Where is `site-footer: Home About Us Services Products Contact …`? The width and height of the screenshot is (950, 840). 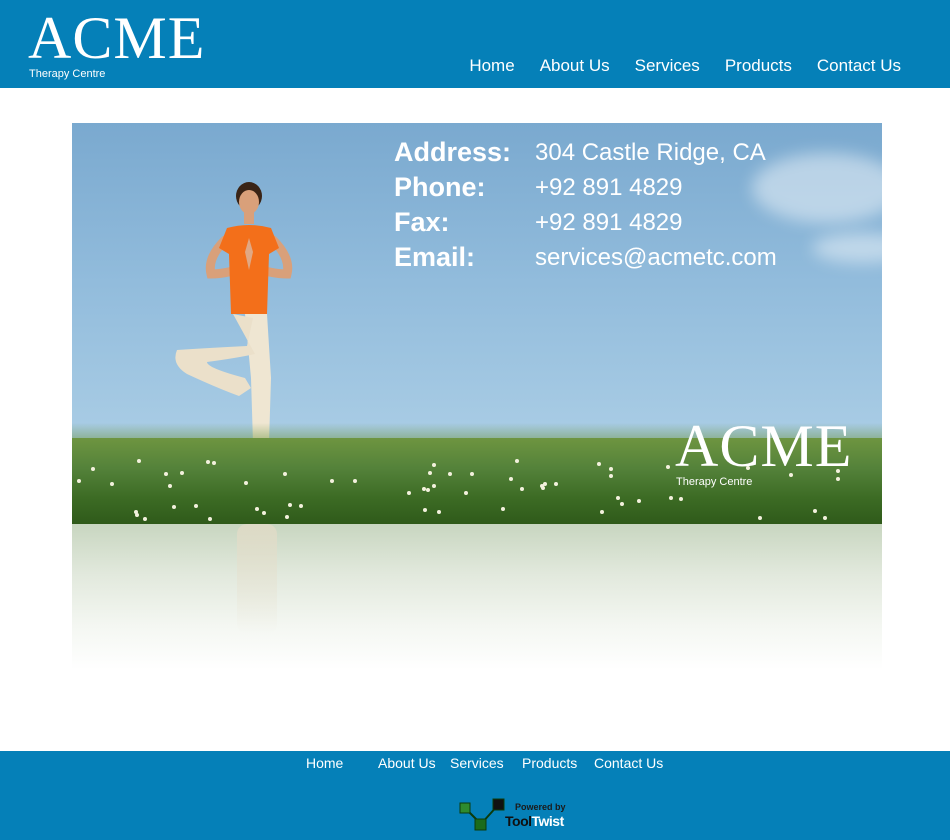
site-footer: Home About Us Services Products Contact … is located at coordinates (475, 795).